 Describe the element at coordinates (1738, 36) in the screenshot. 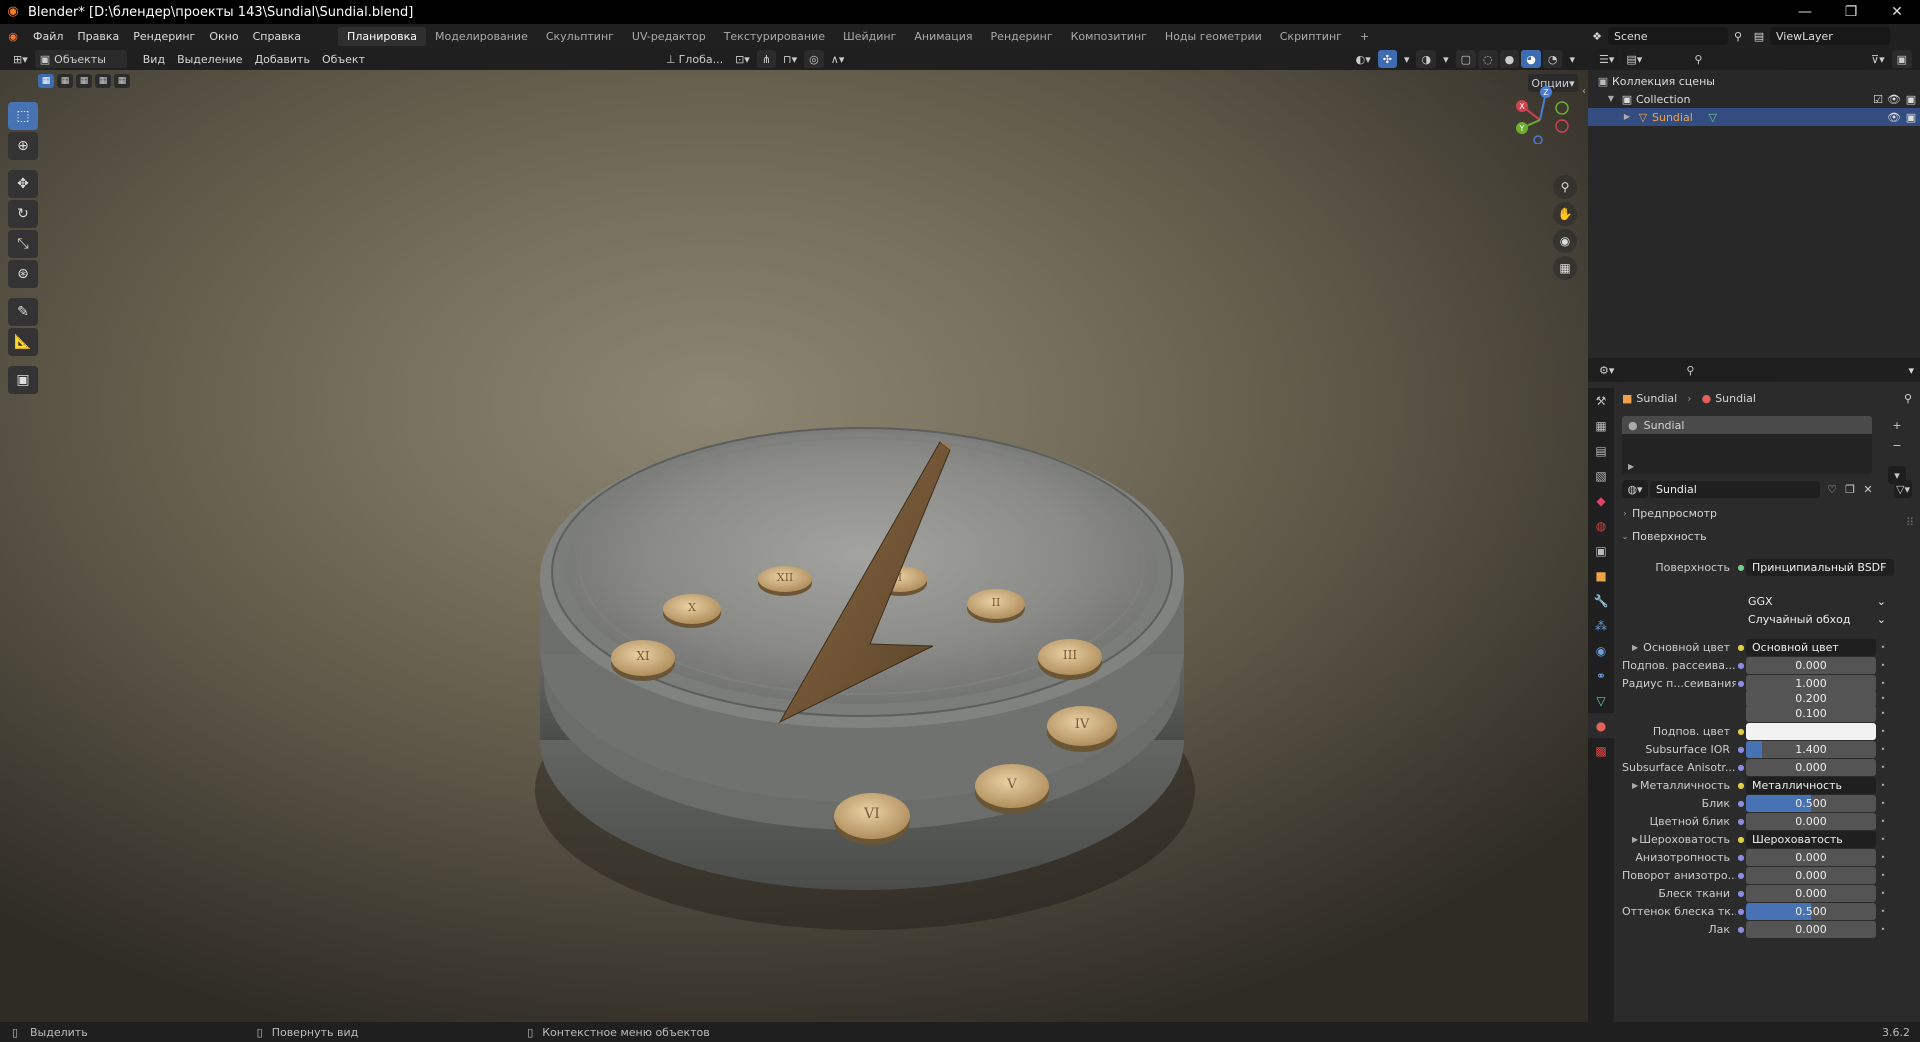

I see `pin-icon: ⚲` at that location.